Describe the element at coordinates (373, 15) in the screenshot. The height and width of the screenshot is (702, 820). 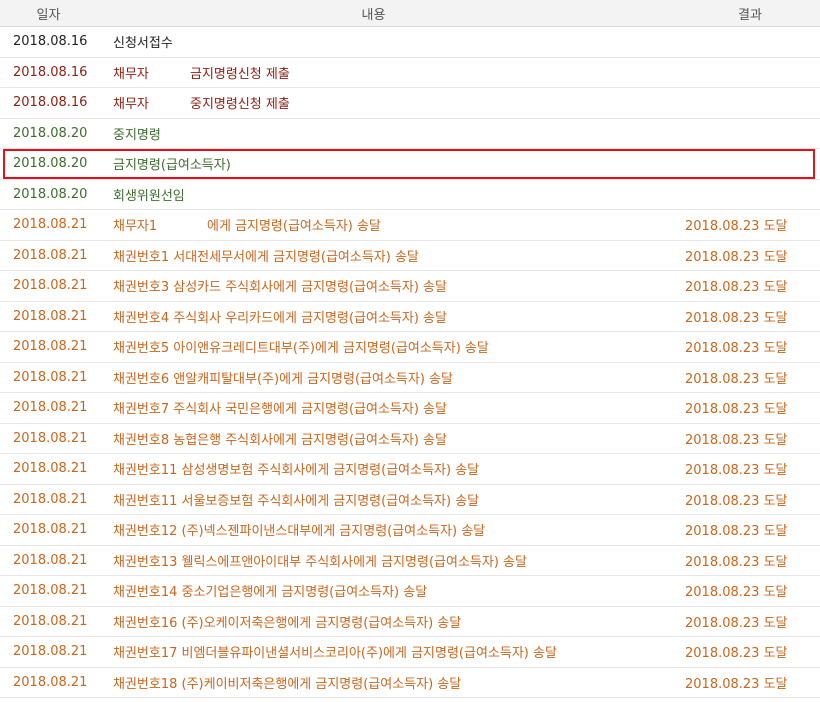
I see `header-content: 내용` at that location.